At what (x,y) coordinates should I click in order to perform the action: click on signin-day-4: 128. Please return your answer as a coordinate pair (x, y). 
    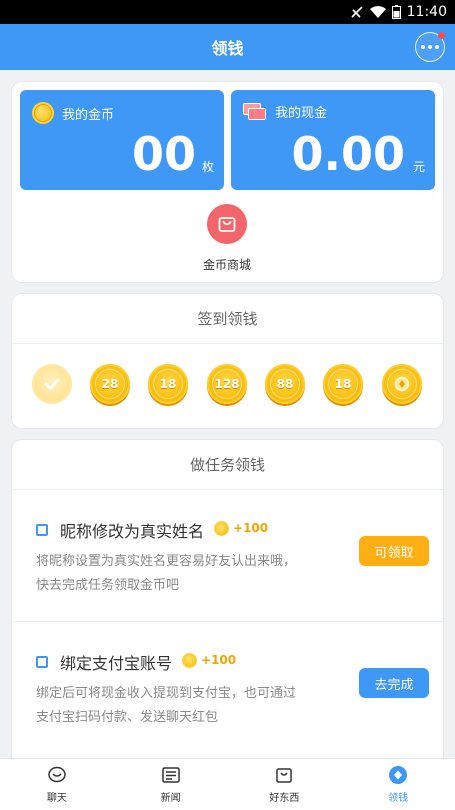
    Looking at the image, I should click on (227, 384).